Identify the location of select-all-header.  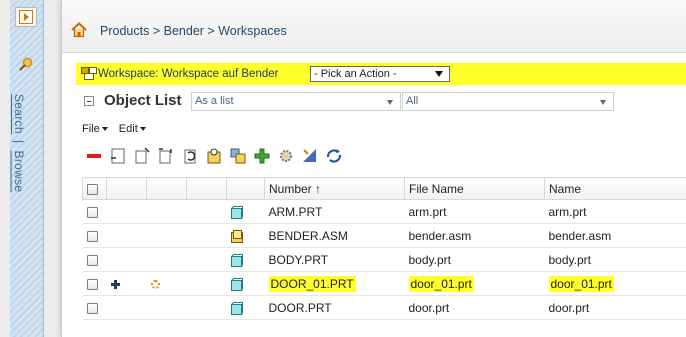
(94, 188).